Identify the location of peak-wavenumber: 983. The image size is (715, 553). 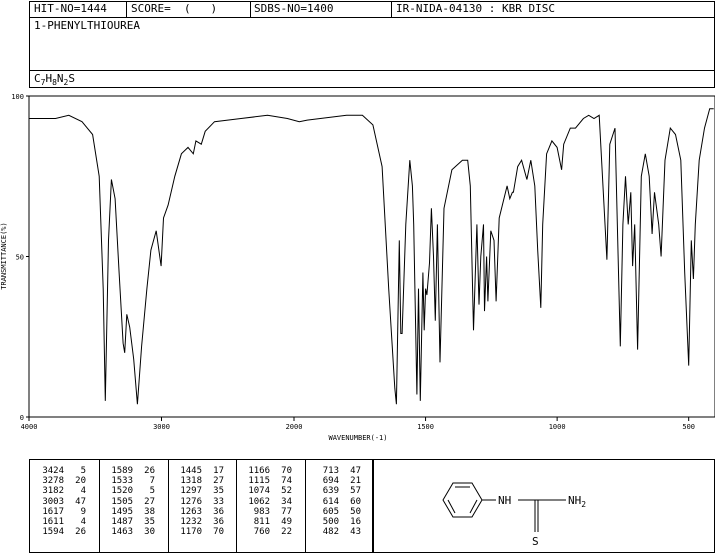
(261, 511).